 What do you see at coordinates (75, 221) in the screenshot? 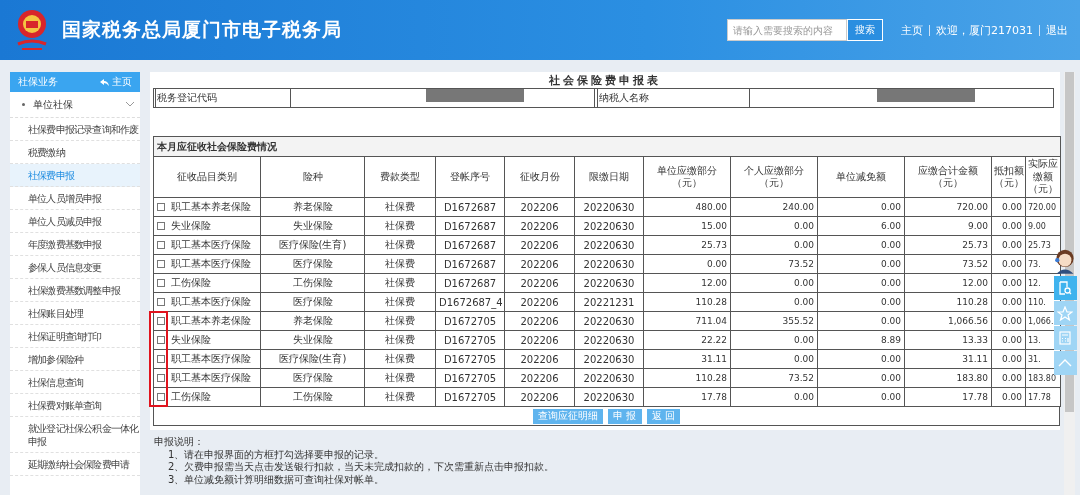
I see `sidebar-item: 单位人员减员申报` at bounding box center [75, 221].